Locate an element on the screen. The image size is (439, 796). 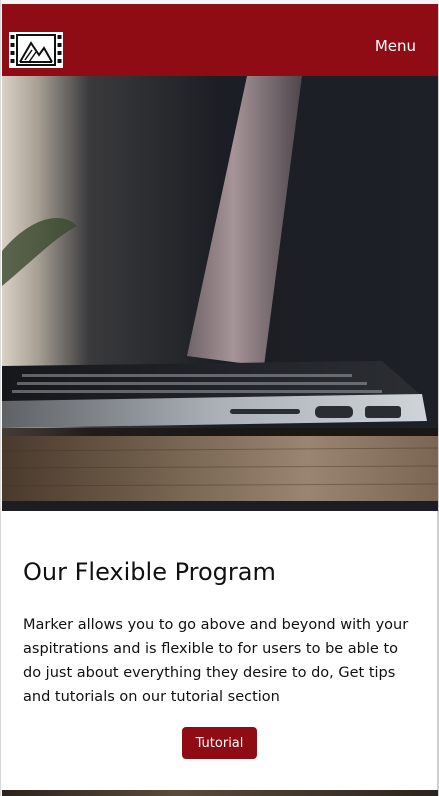
next-section-image-edge is located at coordinates (220, 793).